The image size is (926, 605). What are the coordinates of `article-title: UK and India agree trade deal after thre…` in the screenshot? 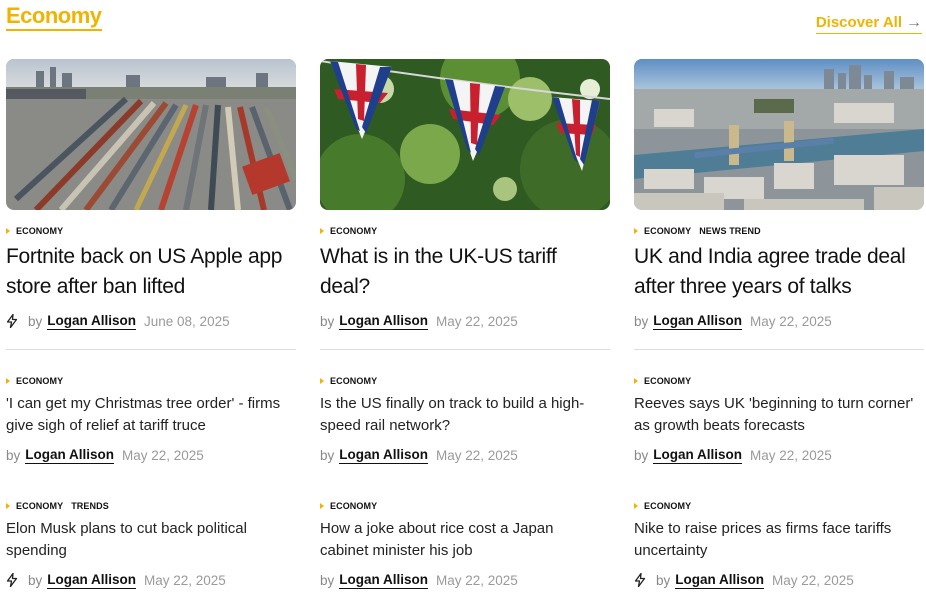 It's located at (780, 272).